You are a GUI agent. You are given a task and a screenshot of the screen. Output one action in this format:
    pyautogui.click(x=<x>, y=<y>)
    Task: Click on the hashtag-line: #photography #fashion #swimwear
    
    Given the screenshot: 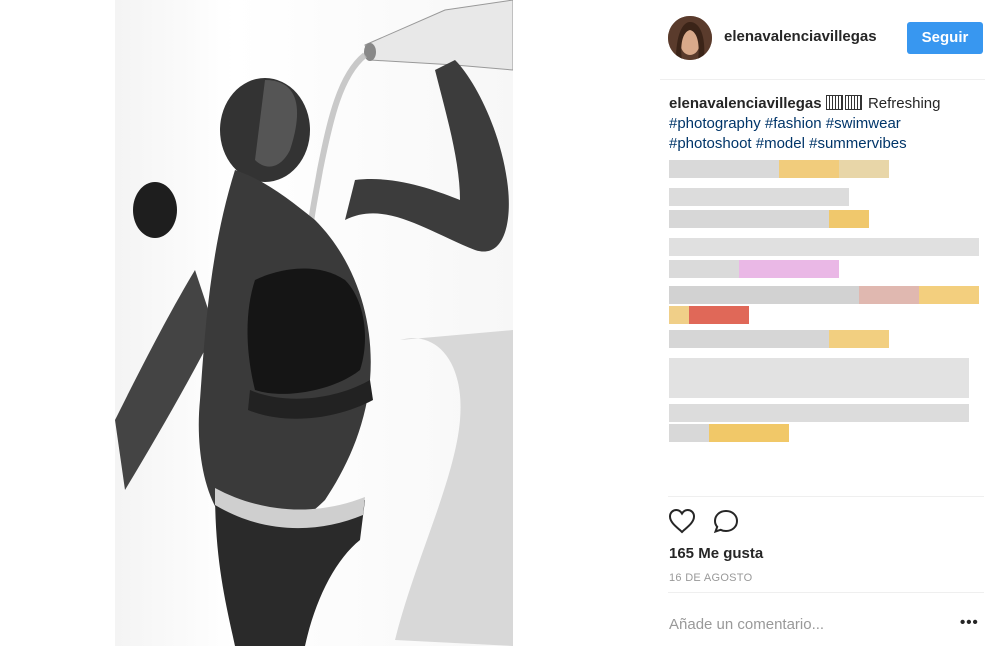 What is the action you would take?
    pyautogui.click(x=785, y=123)
    